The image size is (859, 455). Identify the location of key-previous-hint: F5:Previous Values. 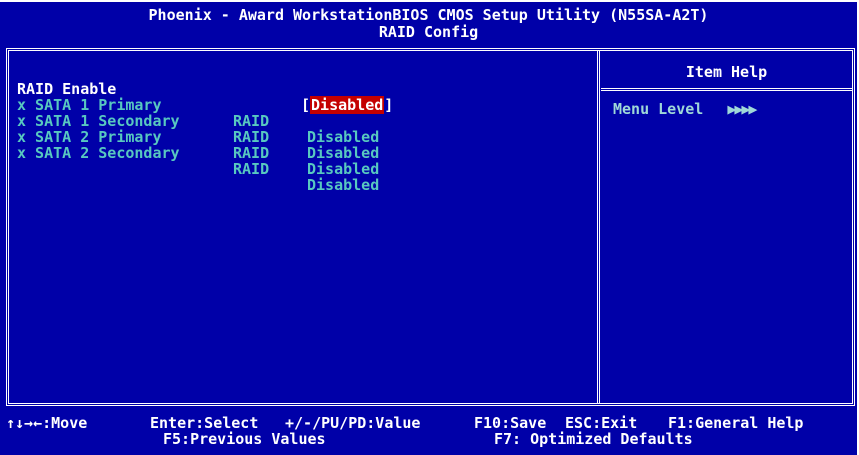
(244, 439).